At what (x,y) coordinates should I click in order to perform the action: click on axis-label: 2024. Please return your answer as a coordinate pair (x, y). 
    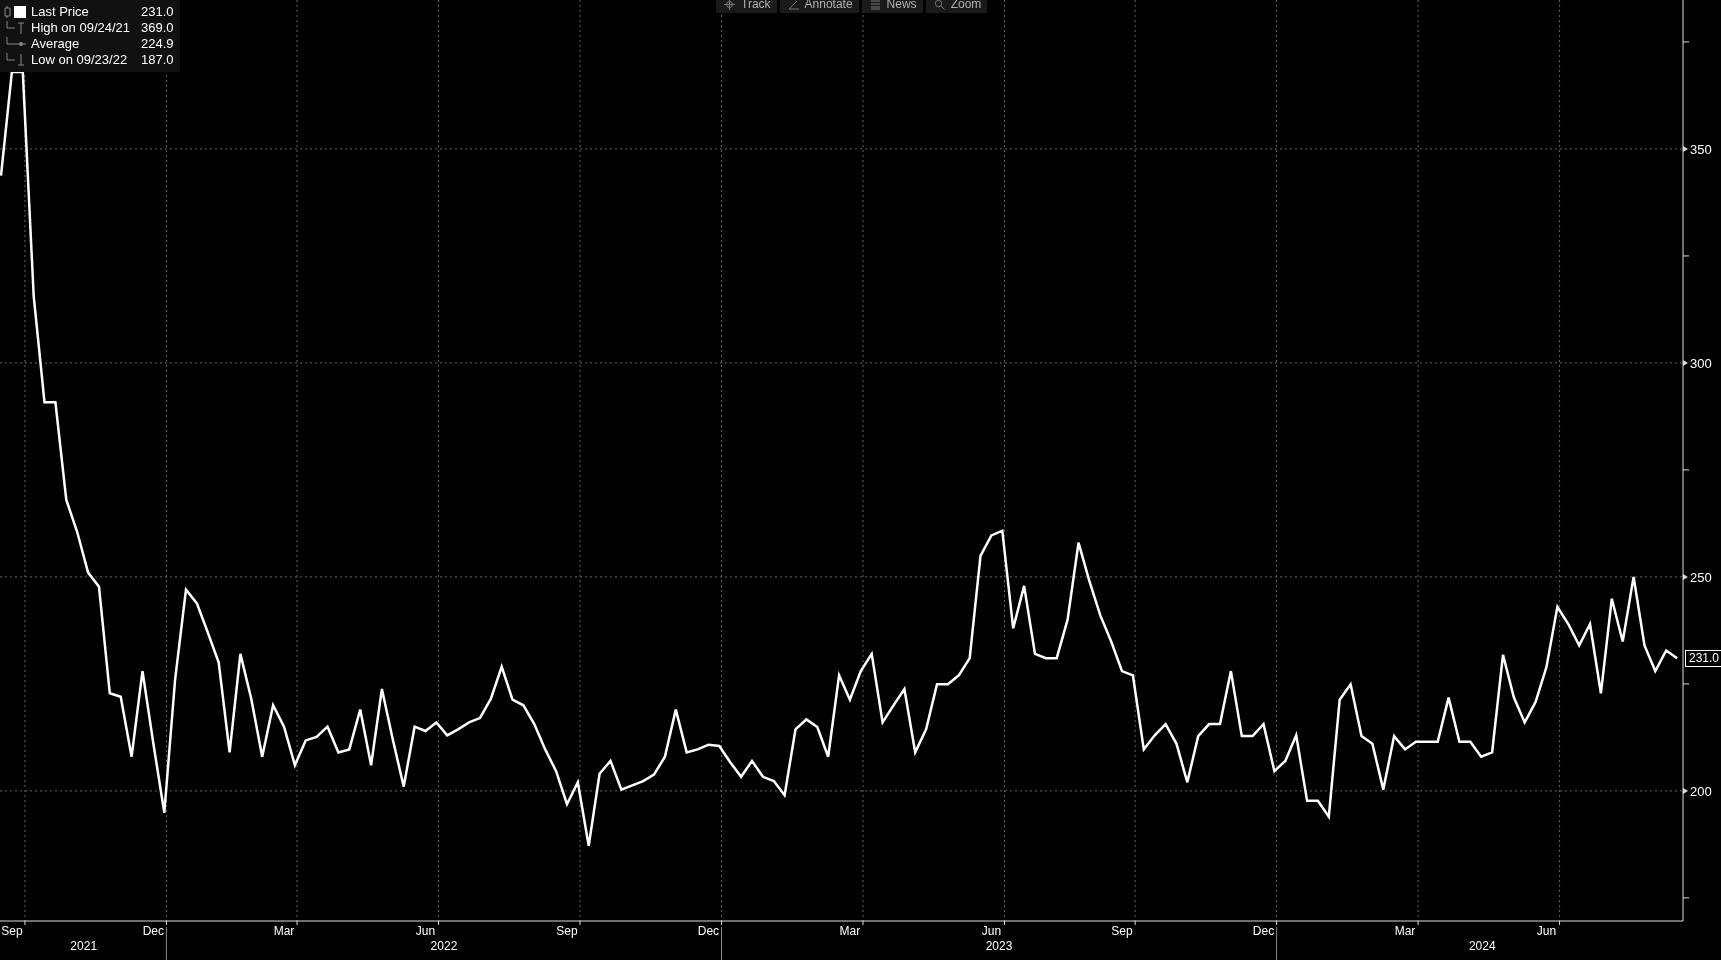
    Looking at the image, I should click on (1482, 946).